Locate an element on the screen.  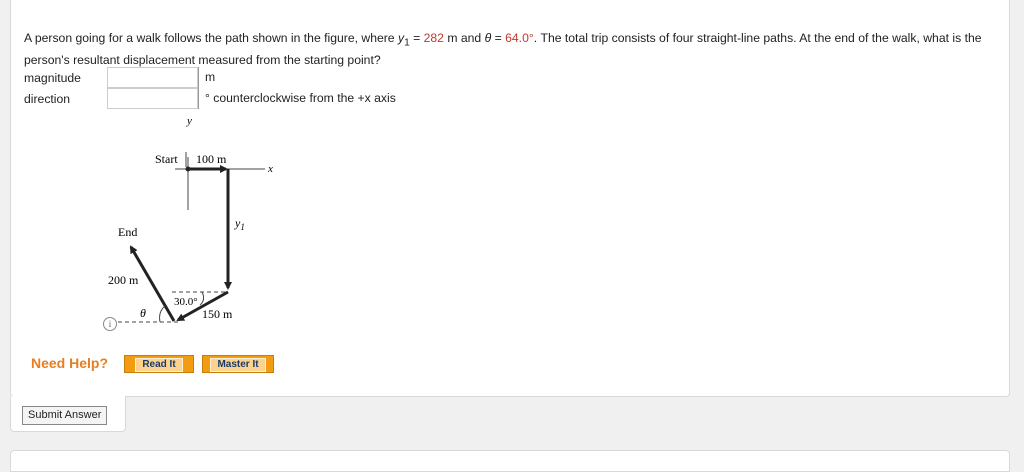
equals: = is located at coordinates (416, 38).